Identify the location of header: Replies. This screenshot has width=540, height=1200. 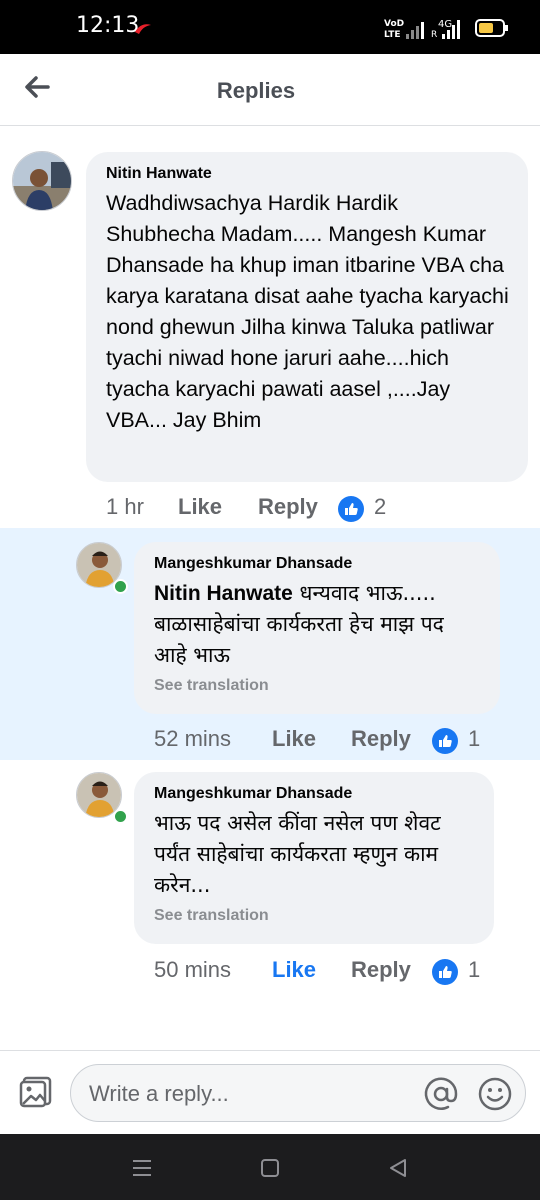
(270, 90).